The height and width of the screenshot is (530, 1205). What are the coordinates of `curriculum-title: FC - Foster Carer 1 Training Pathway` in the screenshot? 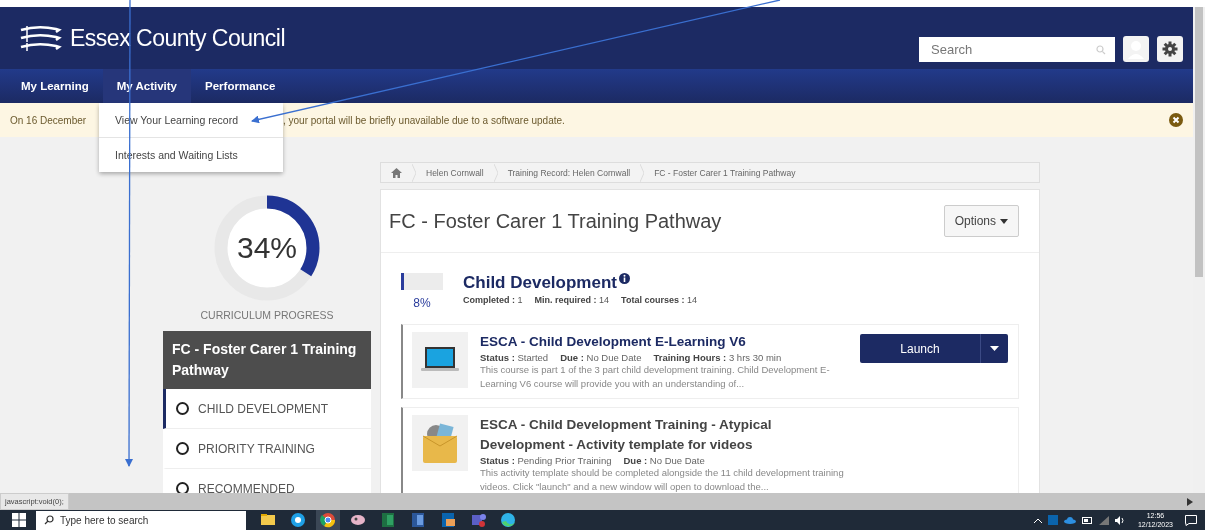 It's located at (267, 360).